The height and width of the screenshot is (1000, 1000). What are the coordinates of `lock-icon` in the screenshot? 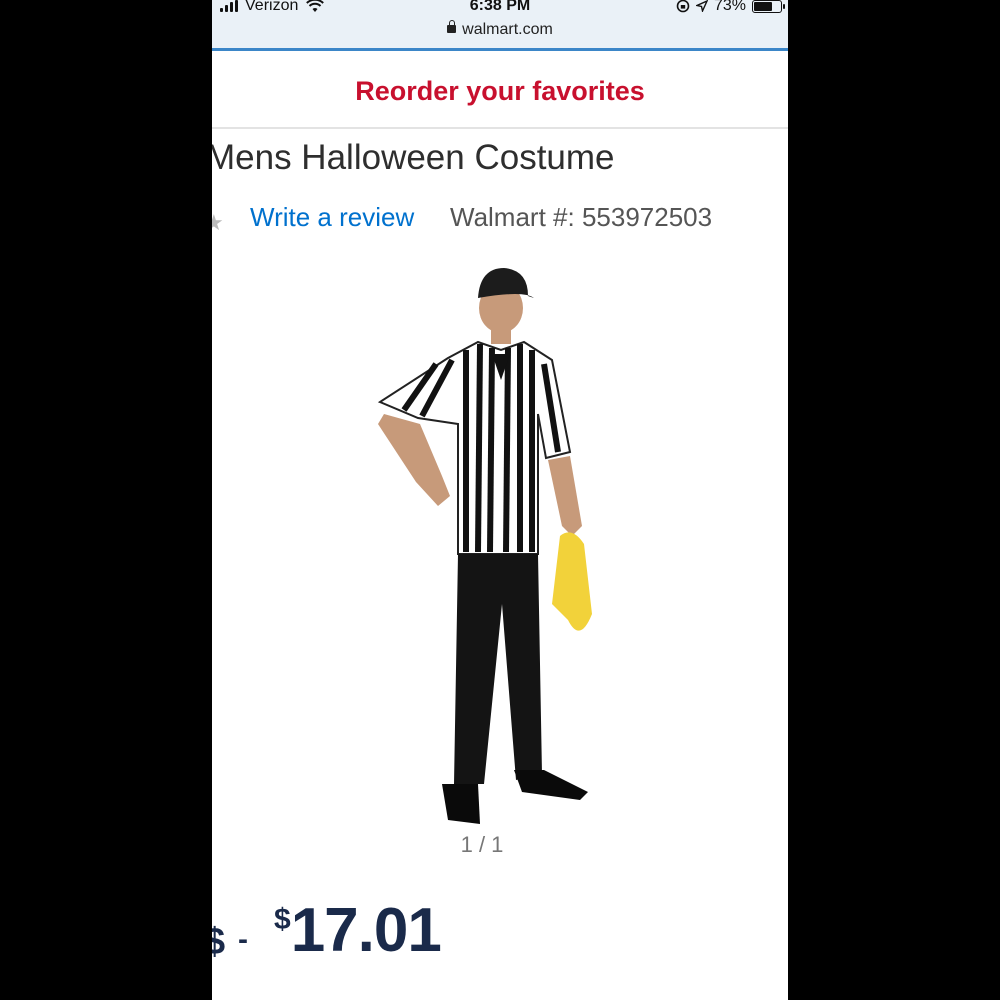 It's located at (452, 26).